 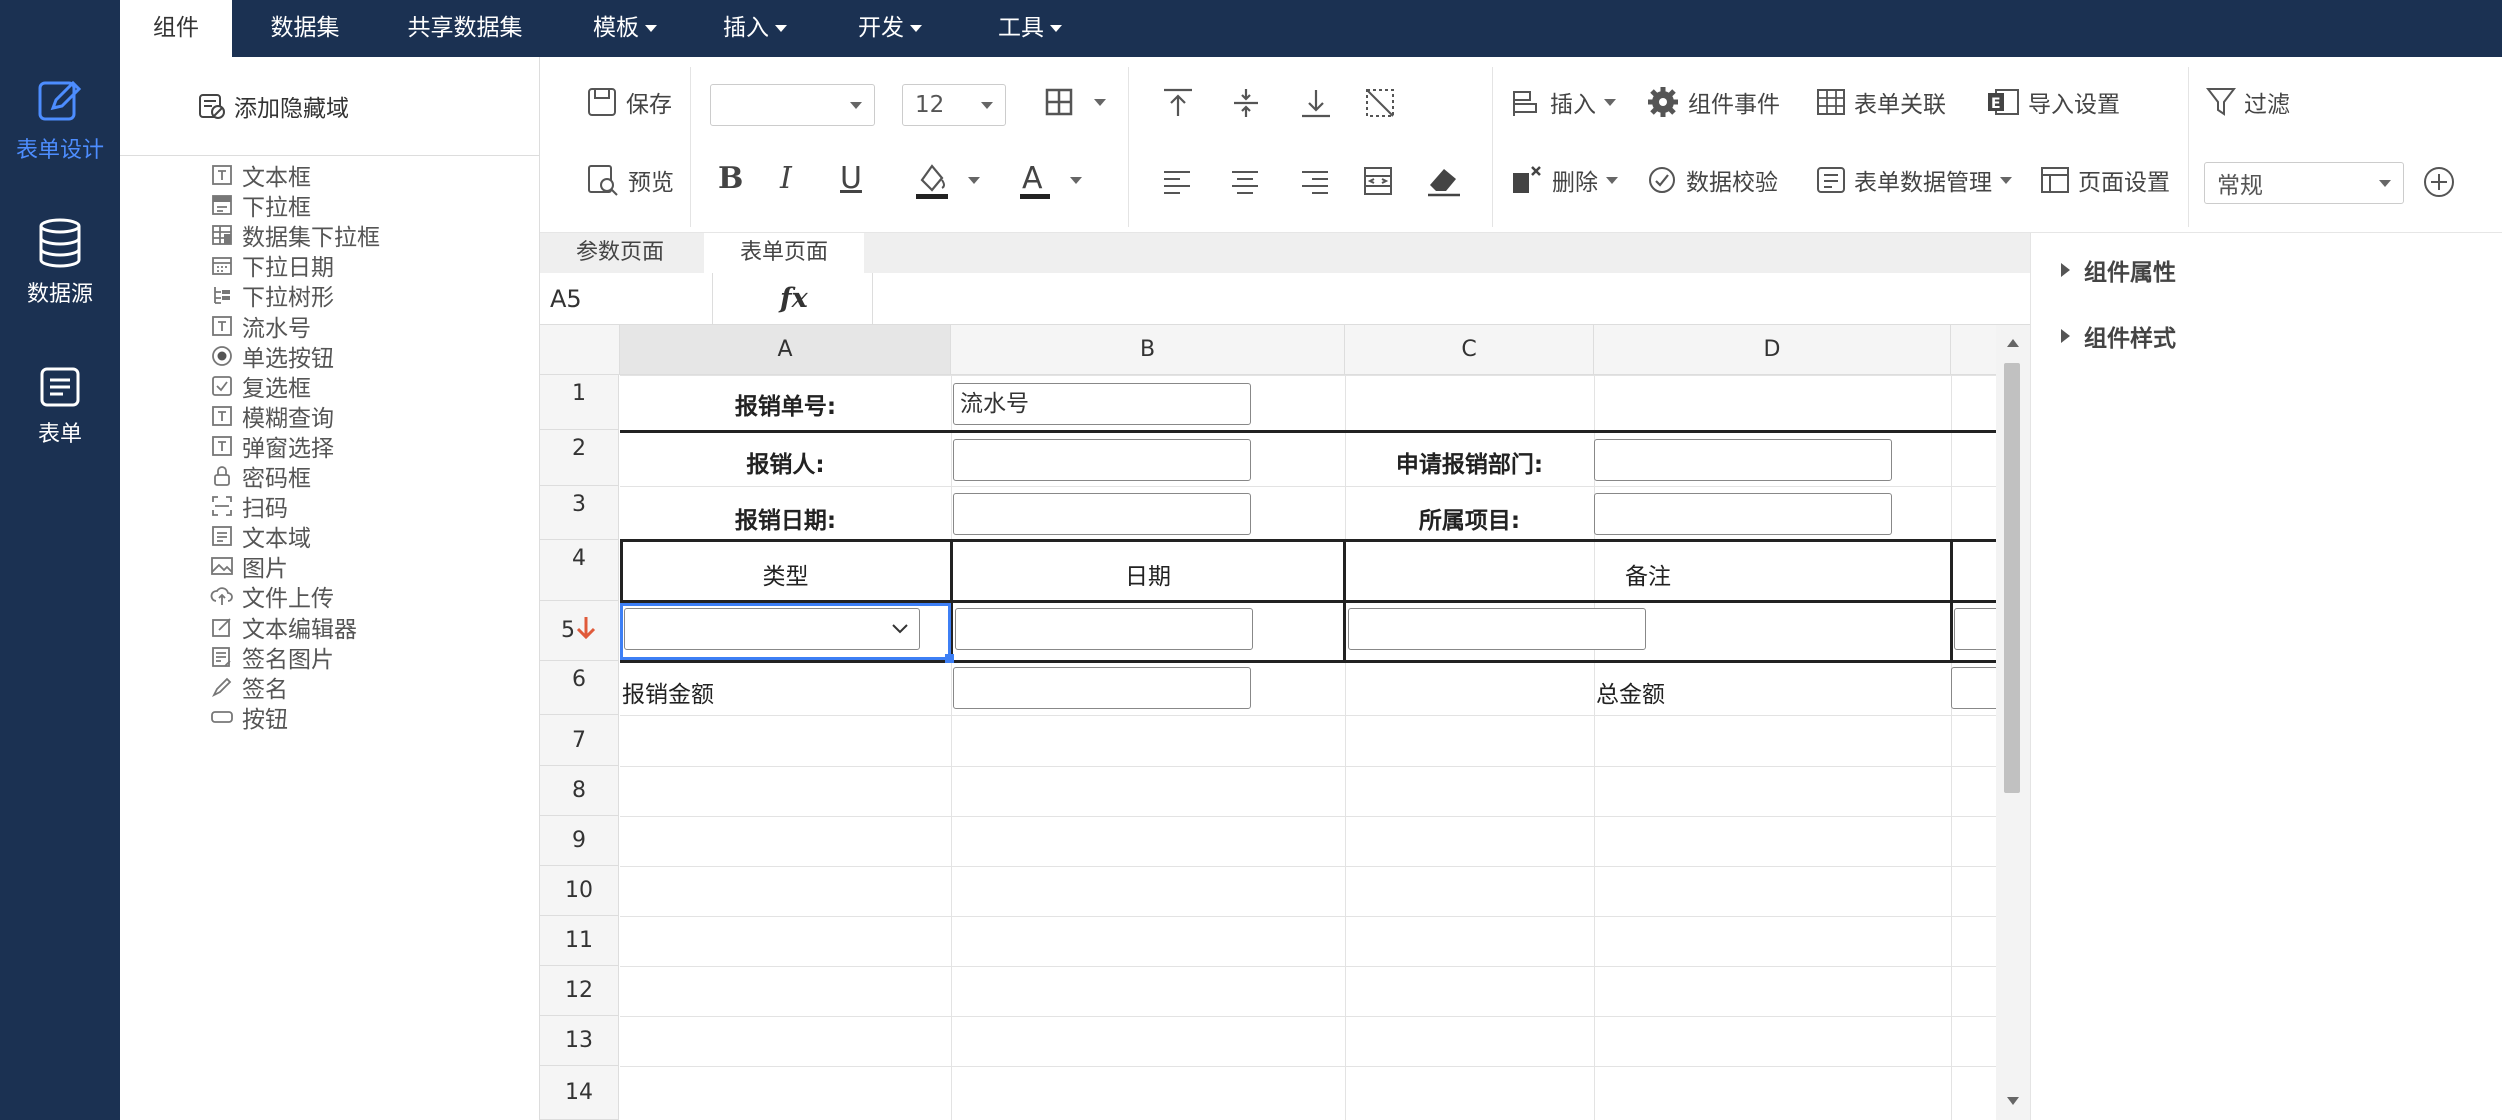 I want to click on page-settings-button: 页面设置, so click(x=2105, y=180).